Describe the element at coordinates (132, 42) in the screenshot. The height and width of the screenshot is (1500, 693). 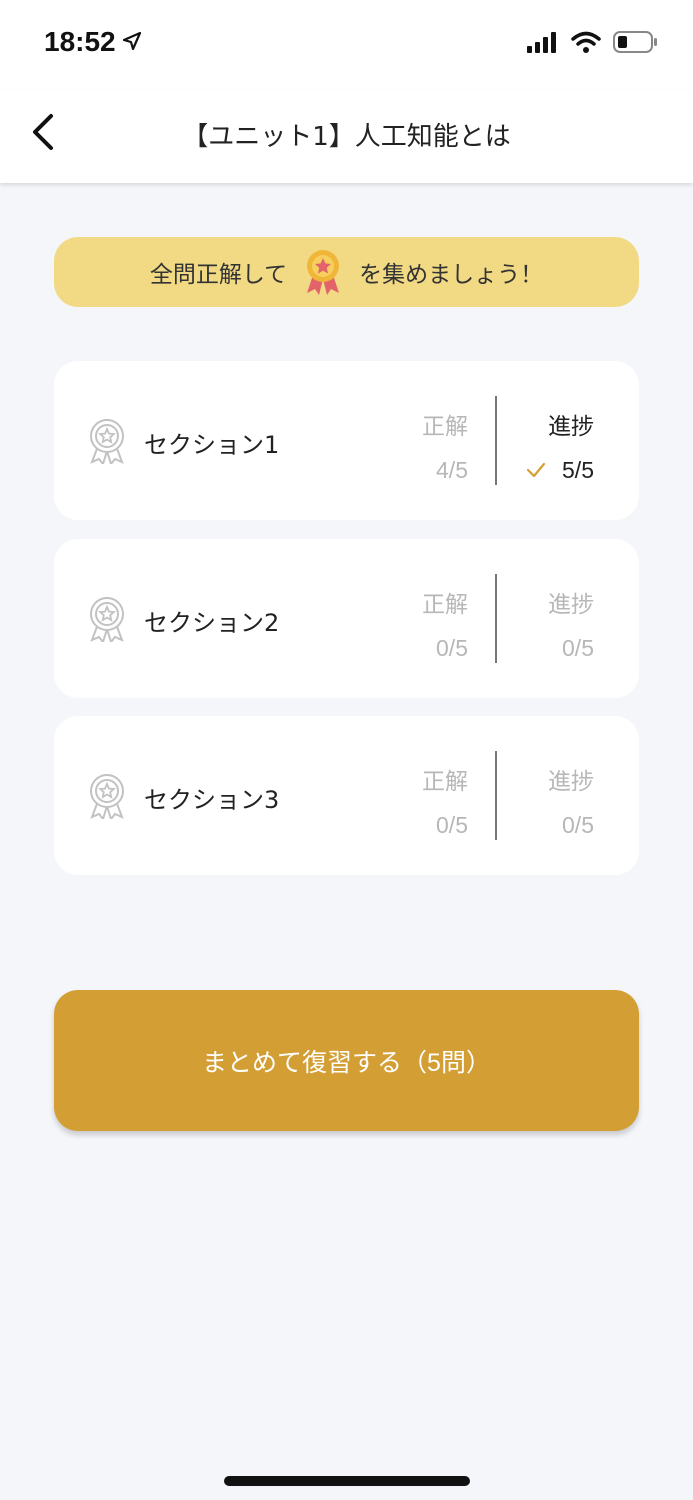
I see `location-arrow-icon` at that location.